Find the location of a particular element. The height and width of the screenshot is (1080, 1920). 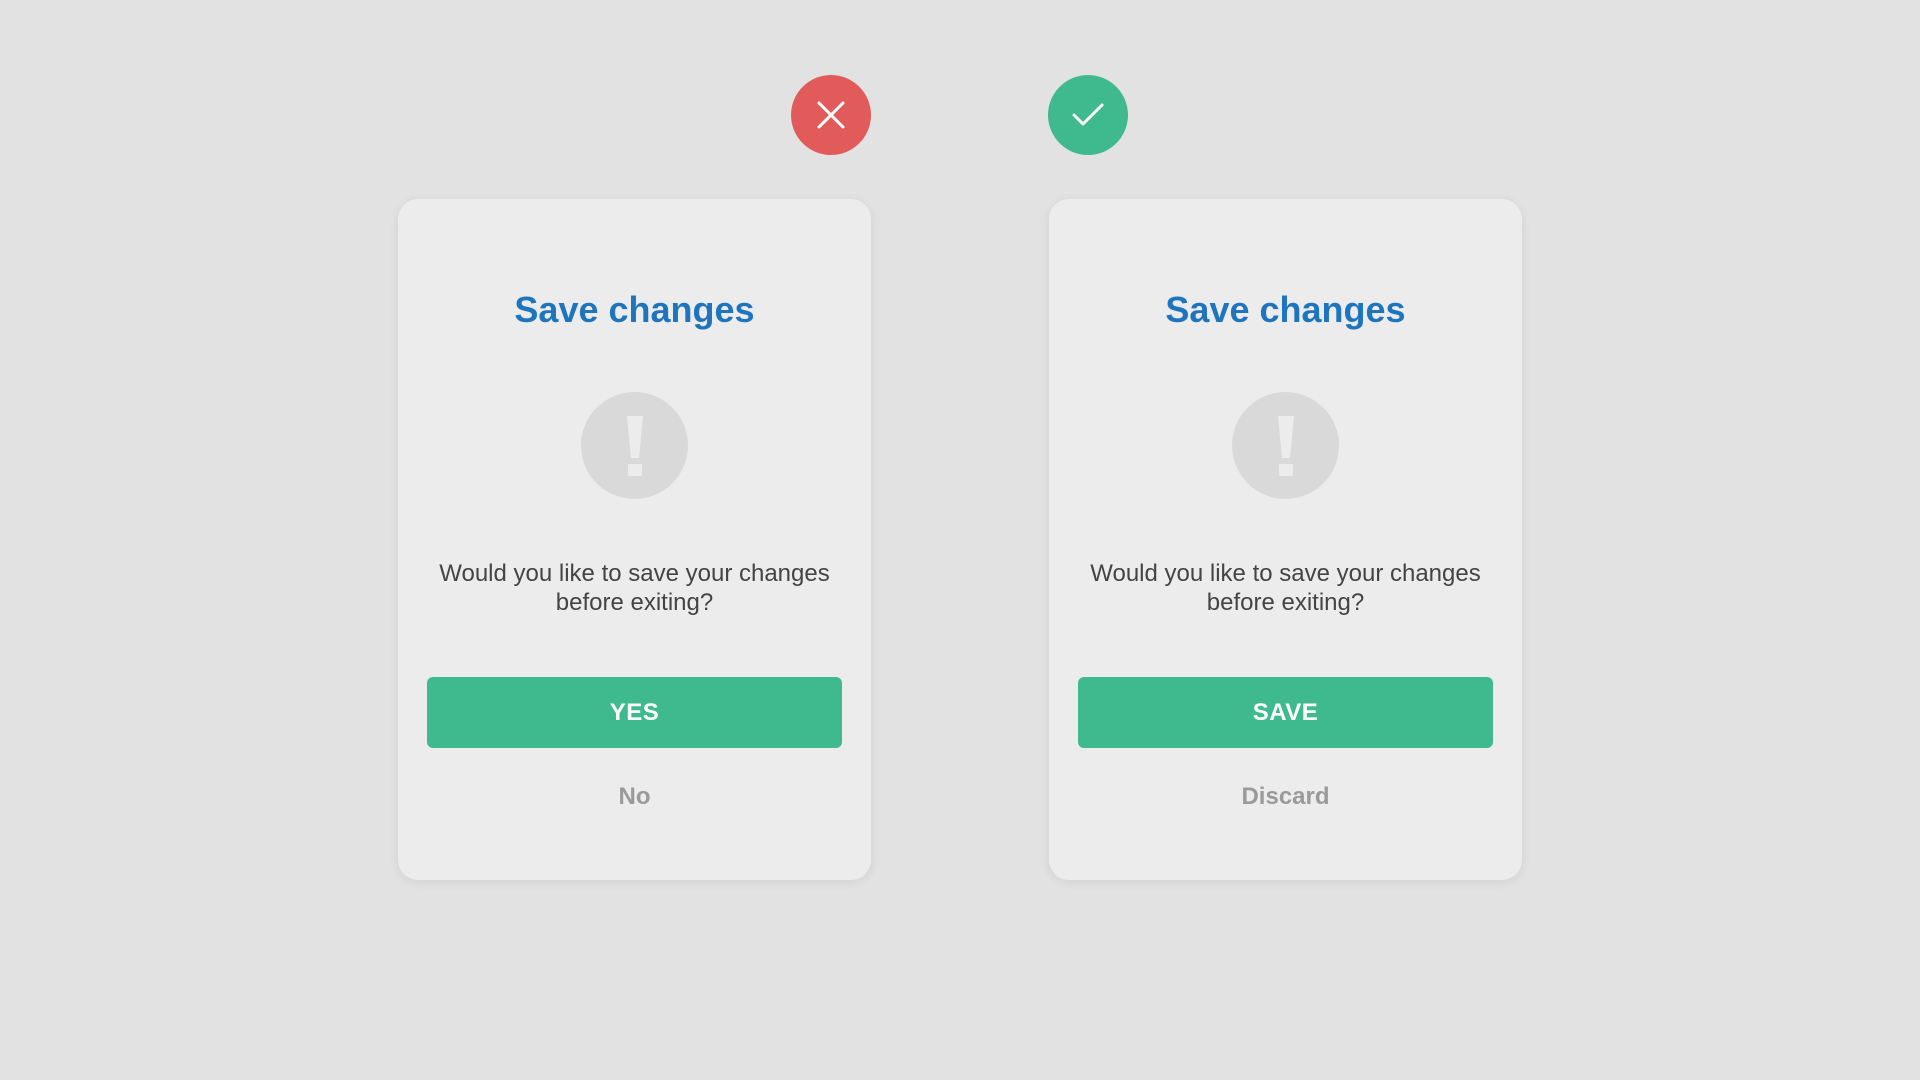

close-icon is located at coordinates (831, 115).